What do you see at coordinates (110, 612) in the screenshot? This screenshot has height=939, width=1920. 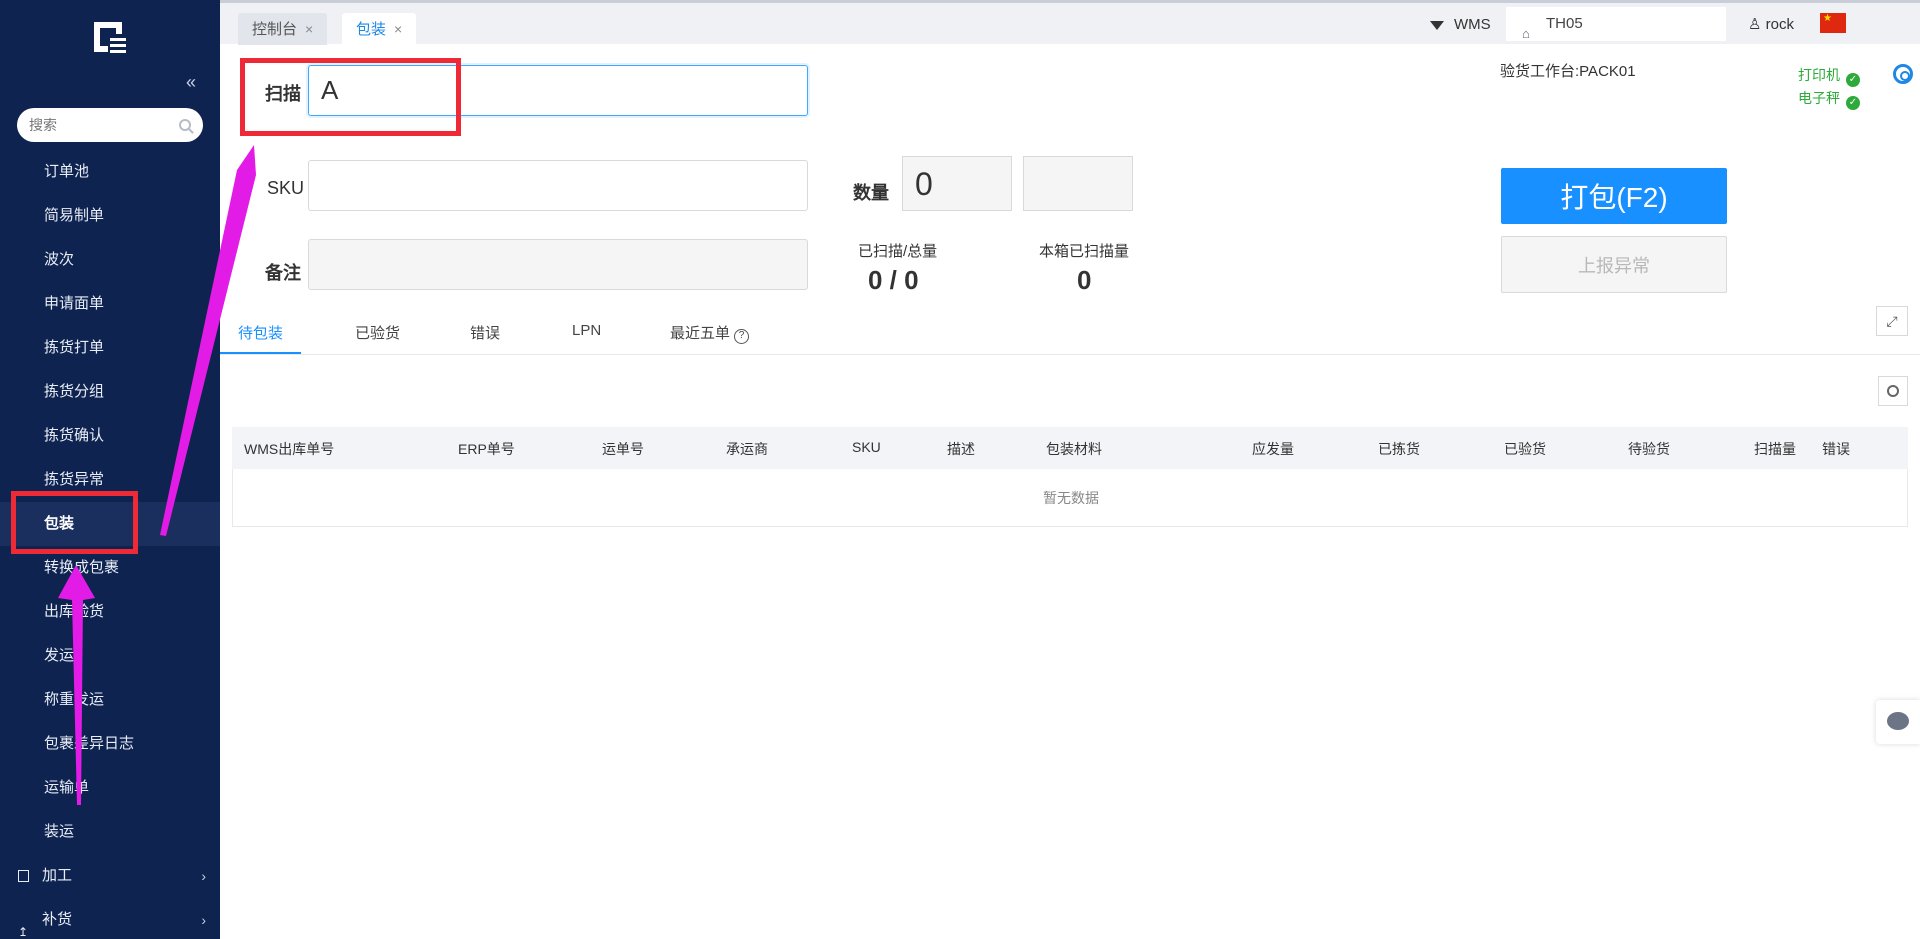 I see `sidebar-item-outbound-check: 出库验货` at bounding box center [110, 612].